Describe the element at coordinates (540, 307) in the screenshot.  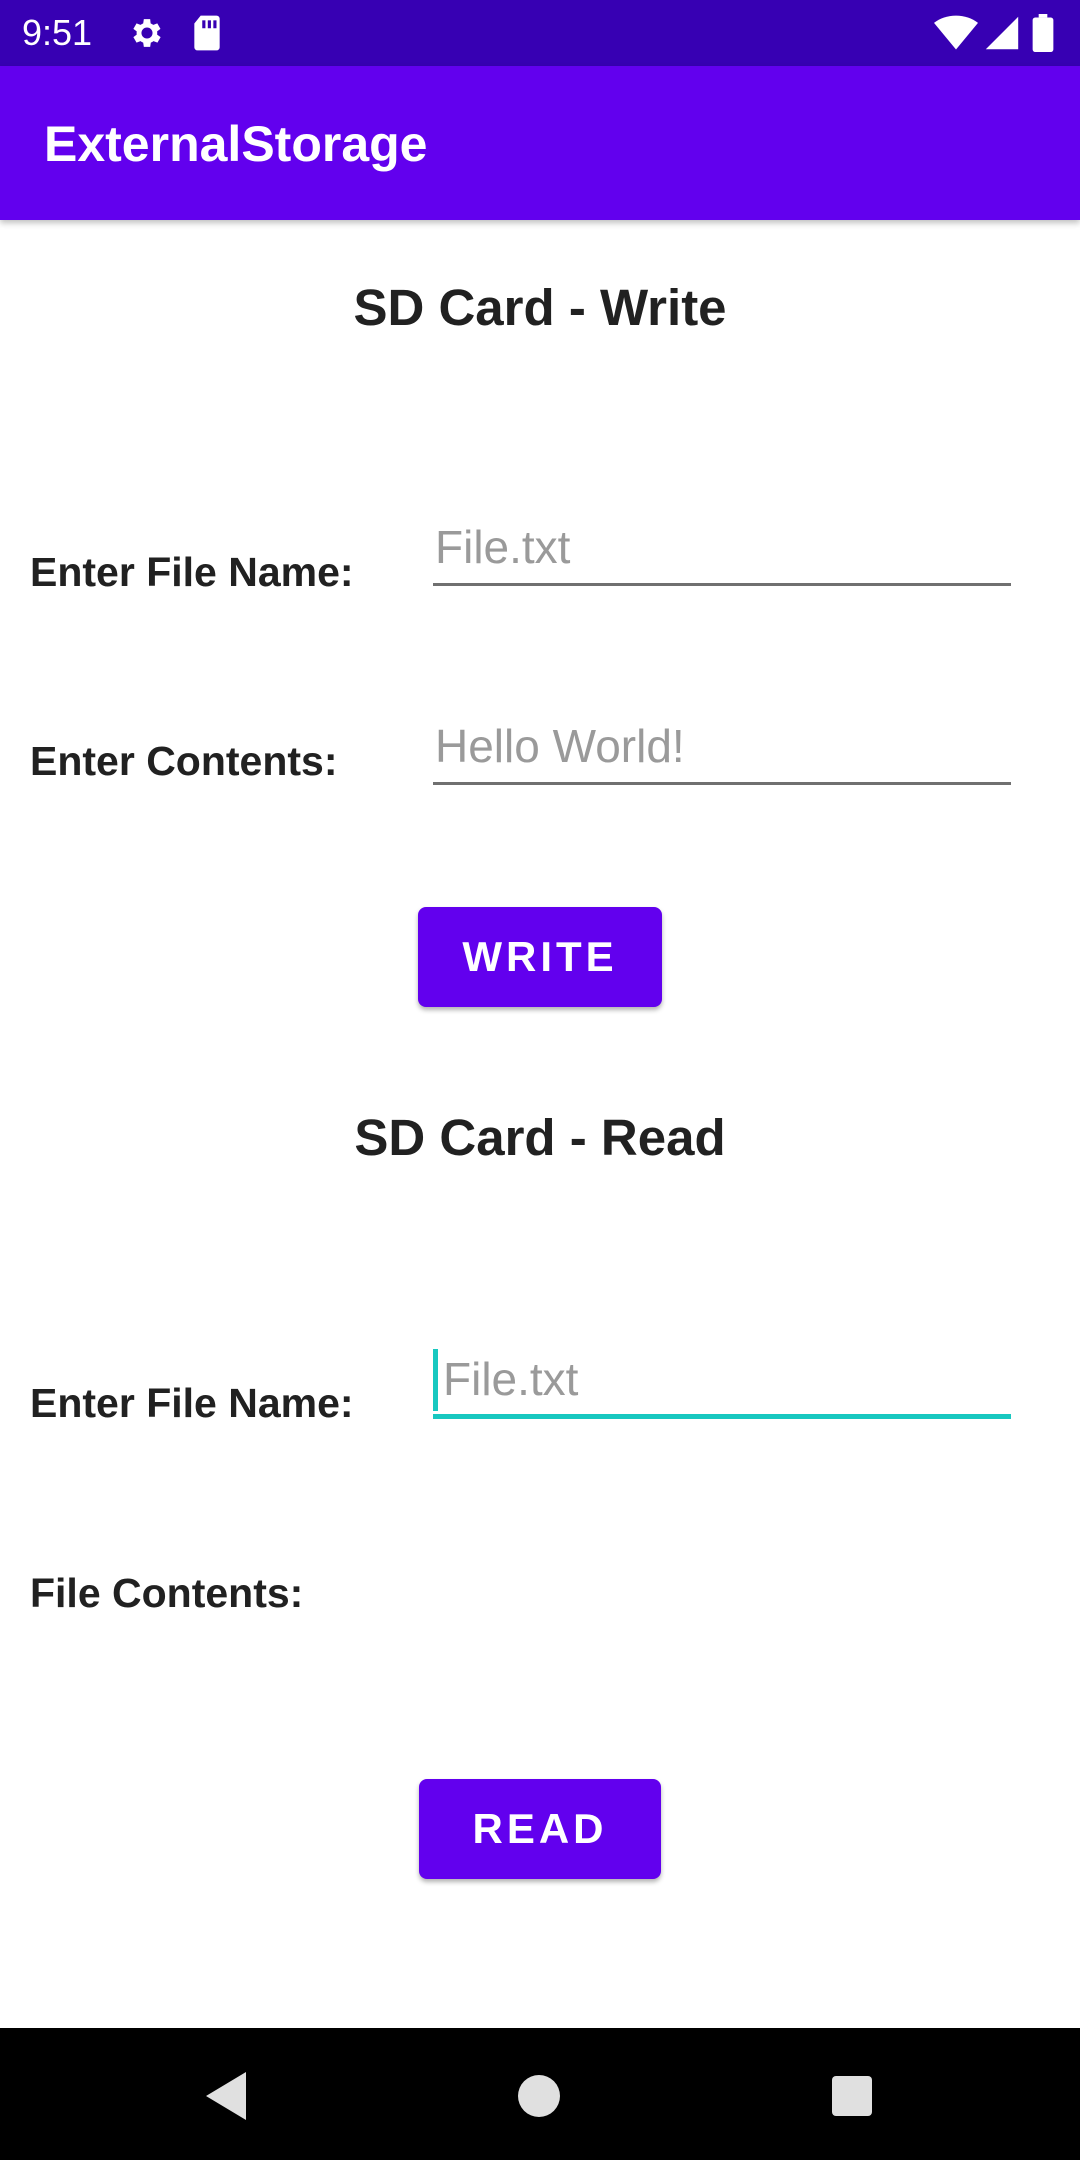
I see `write-section-title: SD Card - Write` at that location.